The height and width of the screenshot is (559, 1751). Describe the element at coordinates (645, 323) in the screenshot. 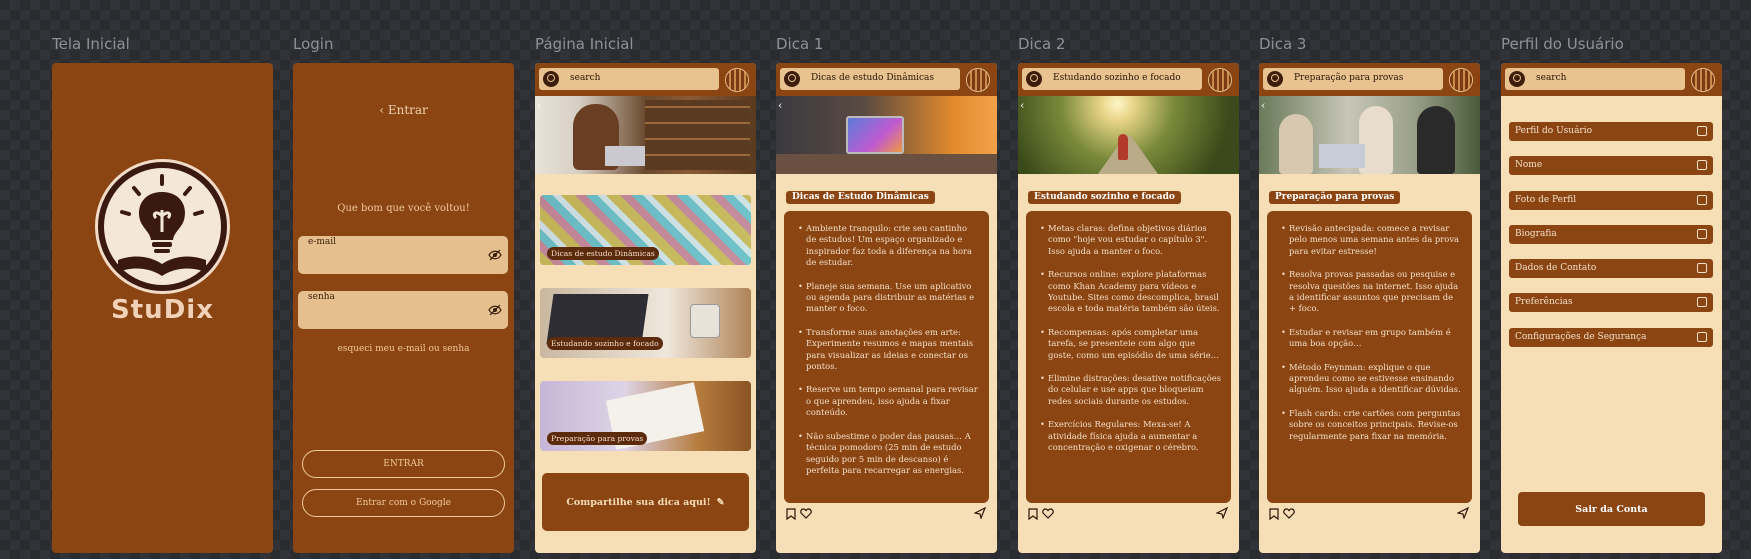

I see `tip-card-2: Estudando sozinho e focado` at that location.